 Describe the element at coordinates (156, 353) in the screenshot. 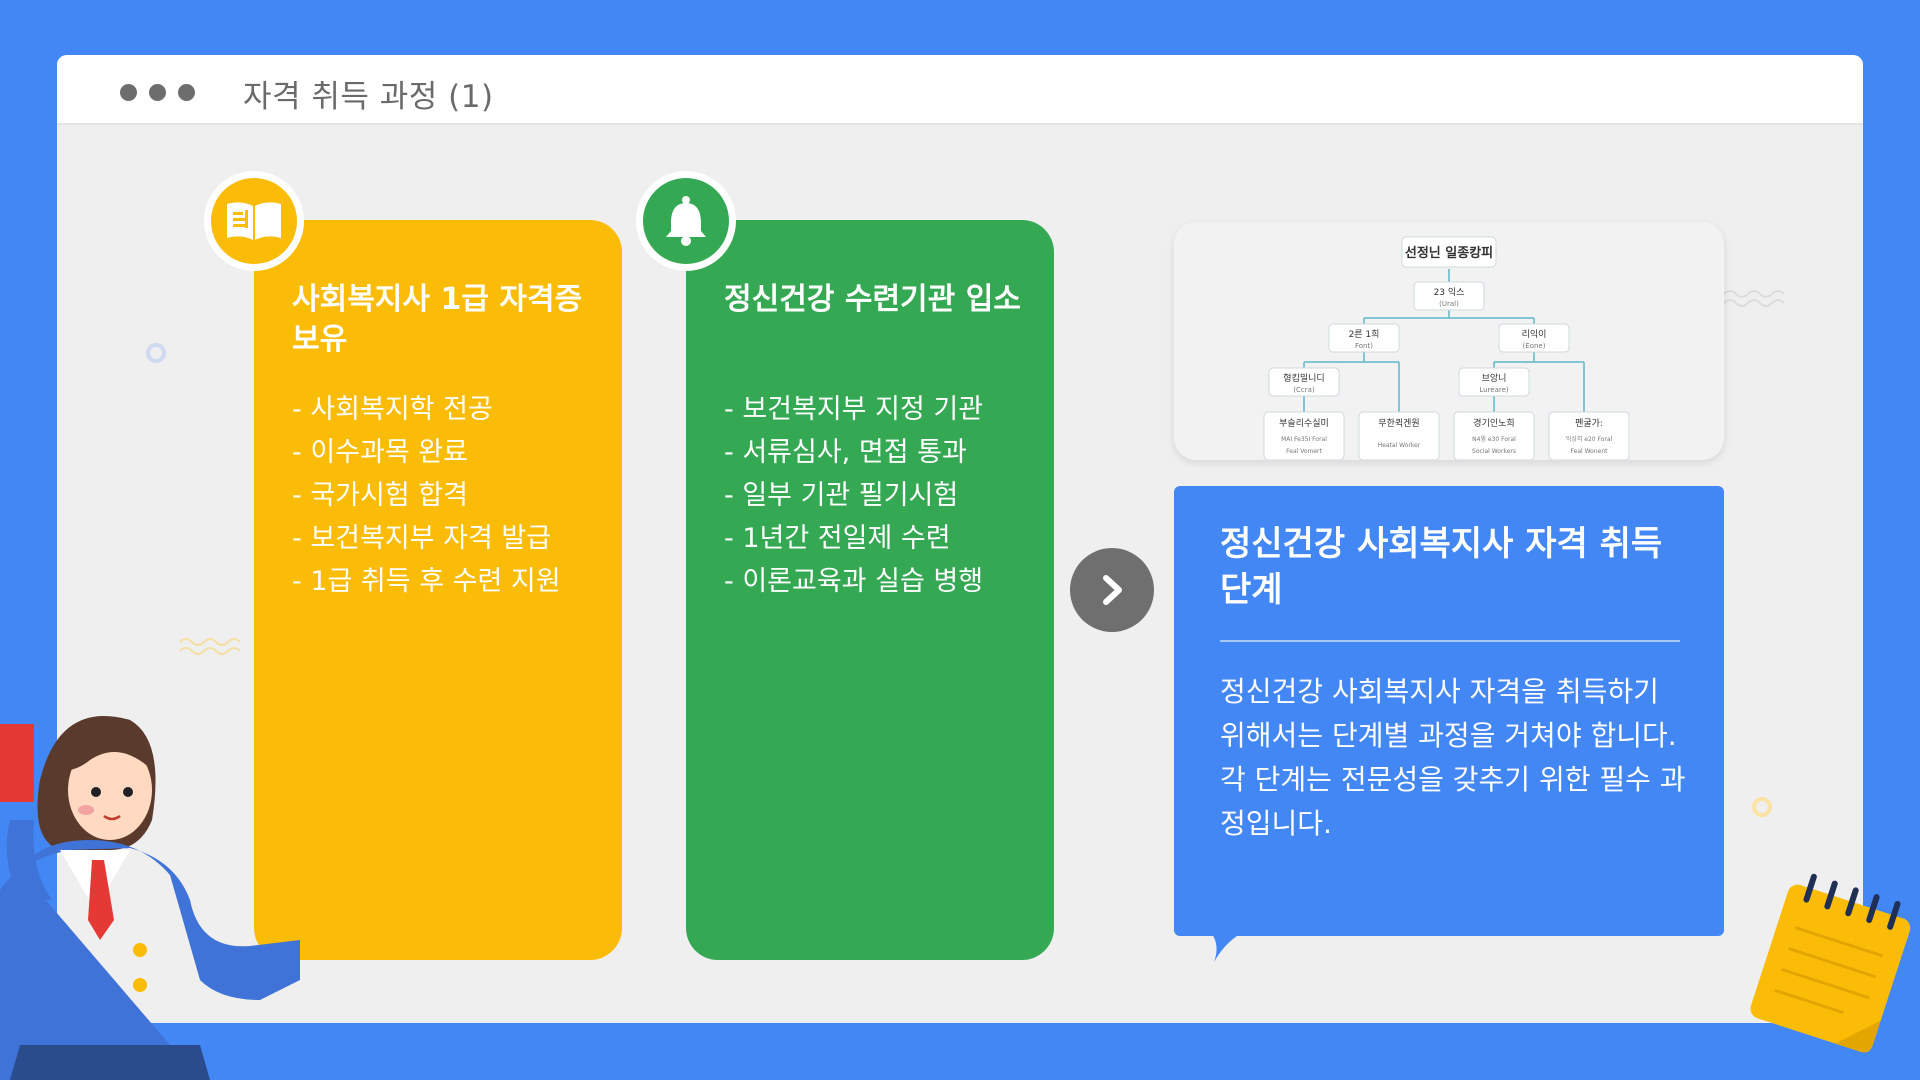

I see `ring-decoration` at that location.